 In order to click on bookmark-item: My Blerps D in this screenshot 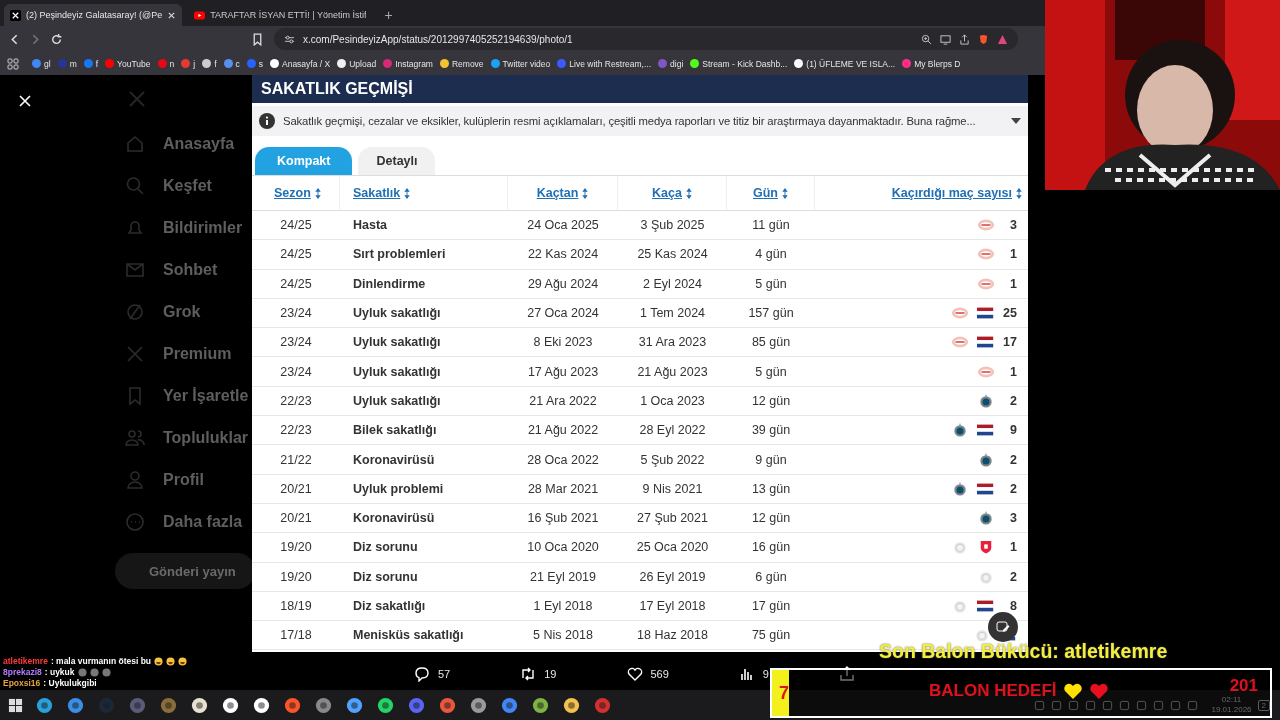, I will do `click(931, 63)`.